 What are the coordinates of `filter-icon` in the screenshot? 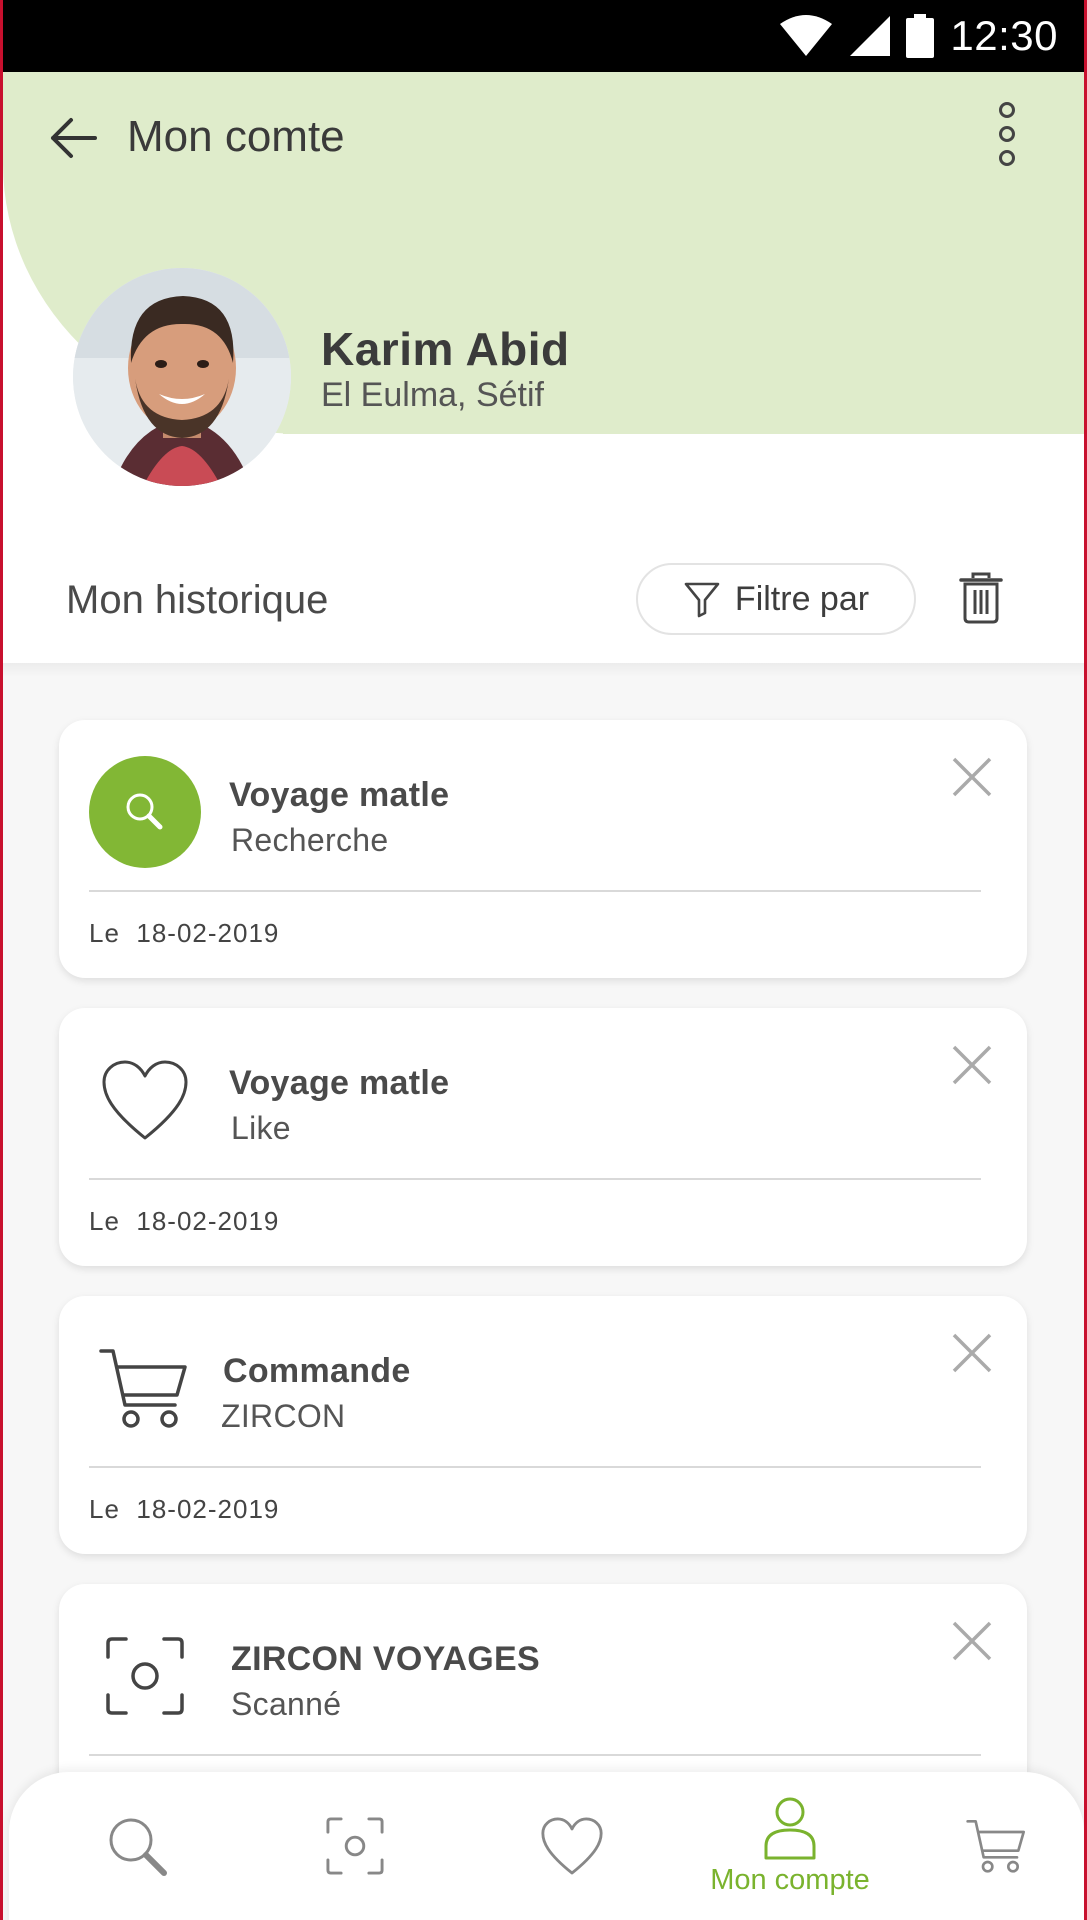 It's located at (702, 600).